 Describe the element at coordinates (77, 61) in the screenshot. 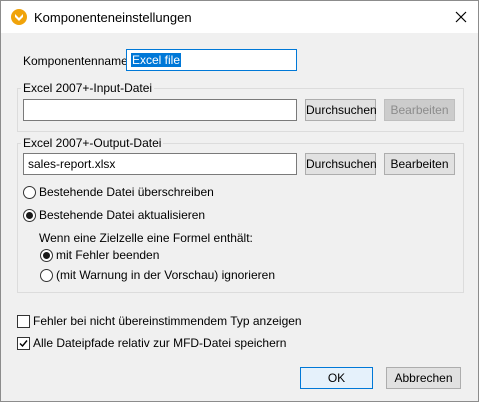

I see `component-name-label: Komponentenname:` at that location.